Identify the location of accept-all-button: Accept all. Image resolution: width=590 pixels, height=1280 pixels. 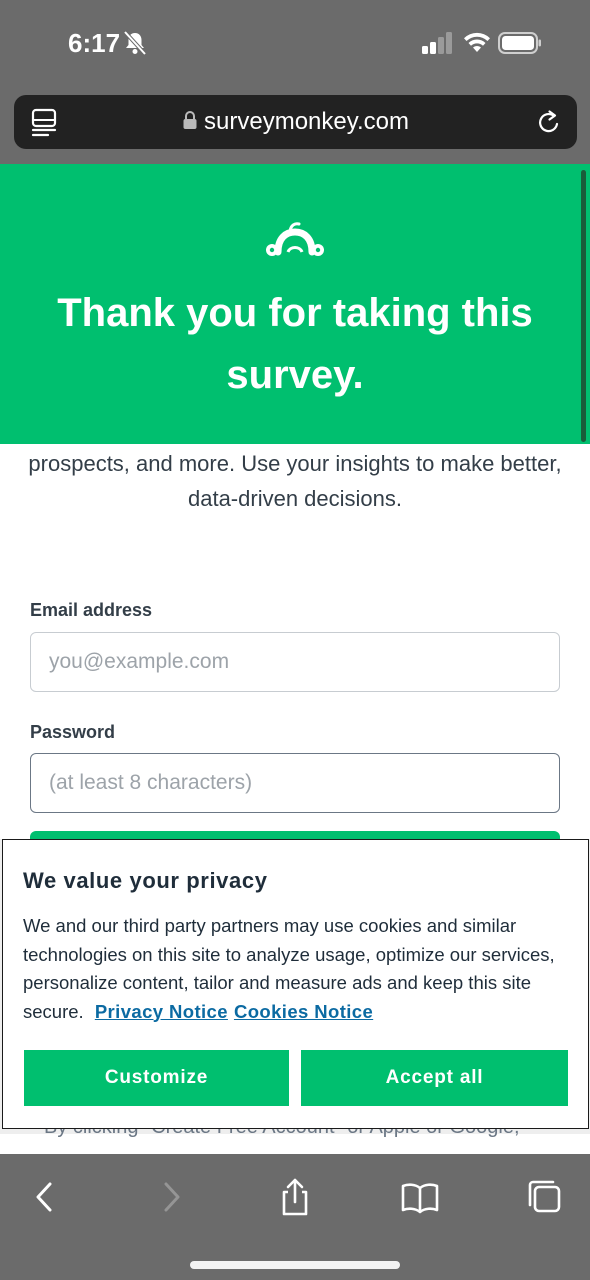
(434, 1078).